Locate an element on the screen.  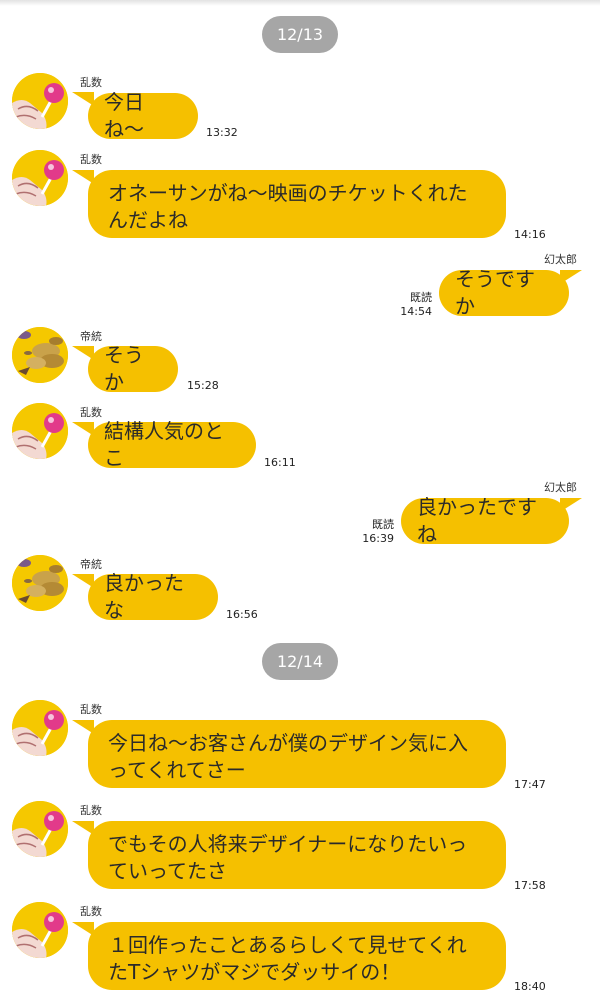
message-text: 今日ね〜お客さんが僕のデザイン気に入ってくれてさー is located at coordinates (288, 756).